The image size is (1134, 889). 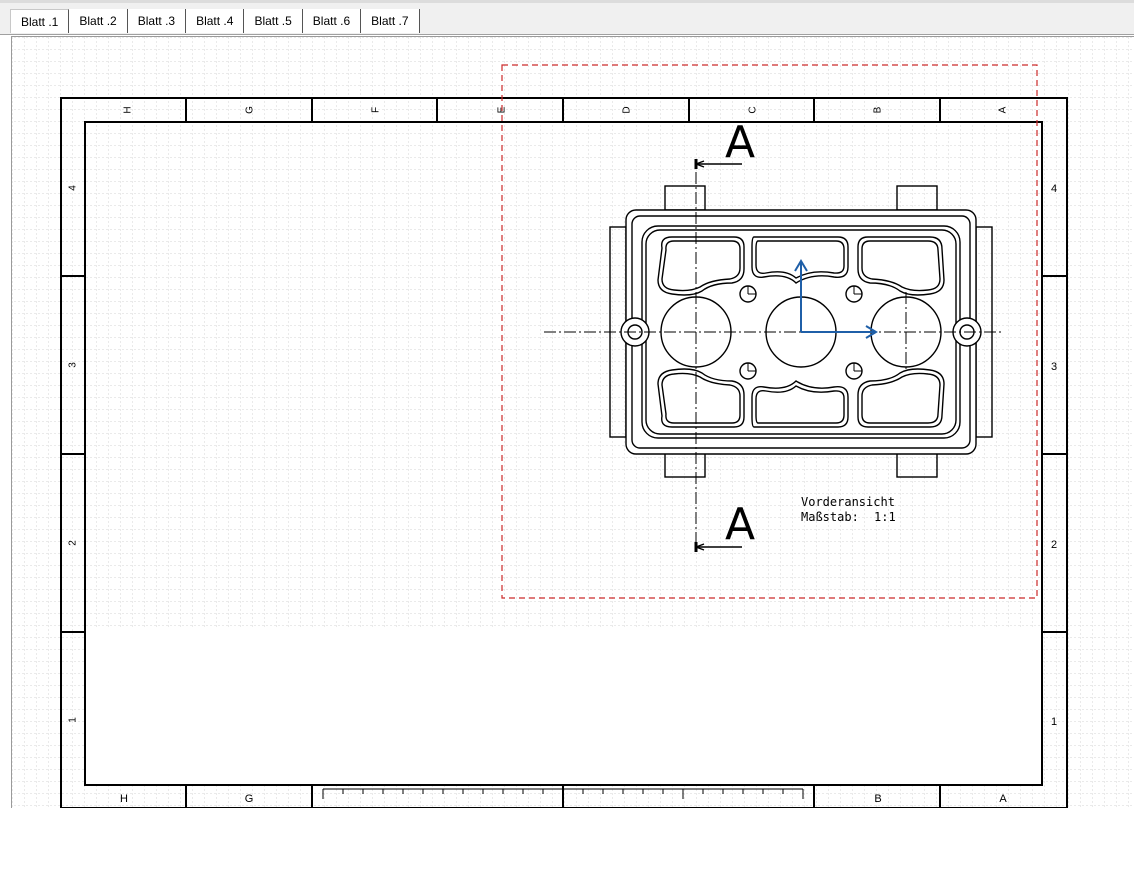 I want to click on row-label-left: 2, so click(x=73, y=543).